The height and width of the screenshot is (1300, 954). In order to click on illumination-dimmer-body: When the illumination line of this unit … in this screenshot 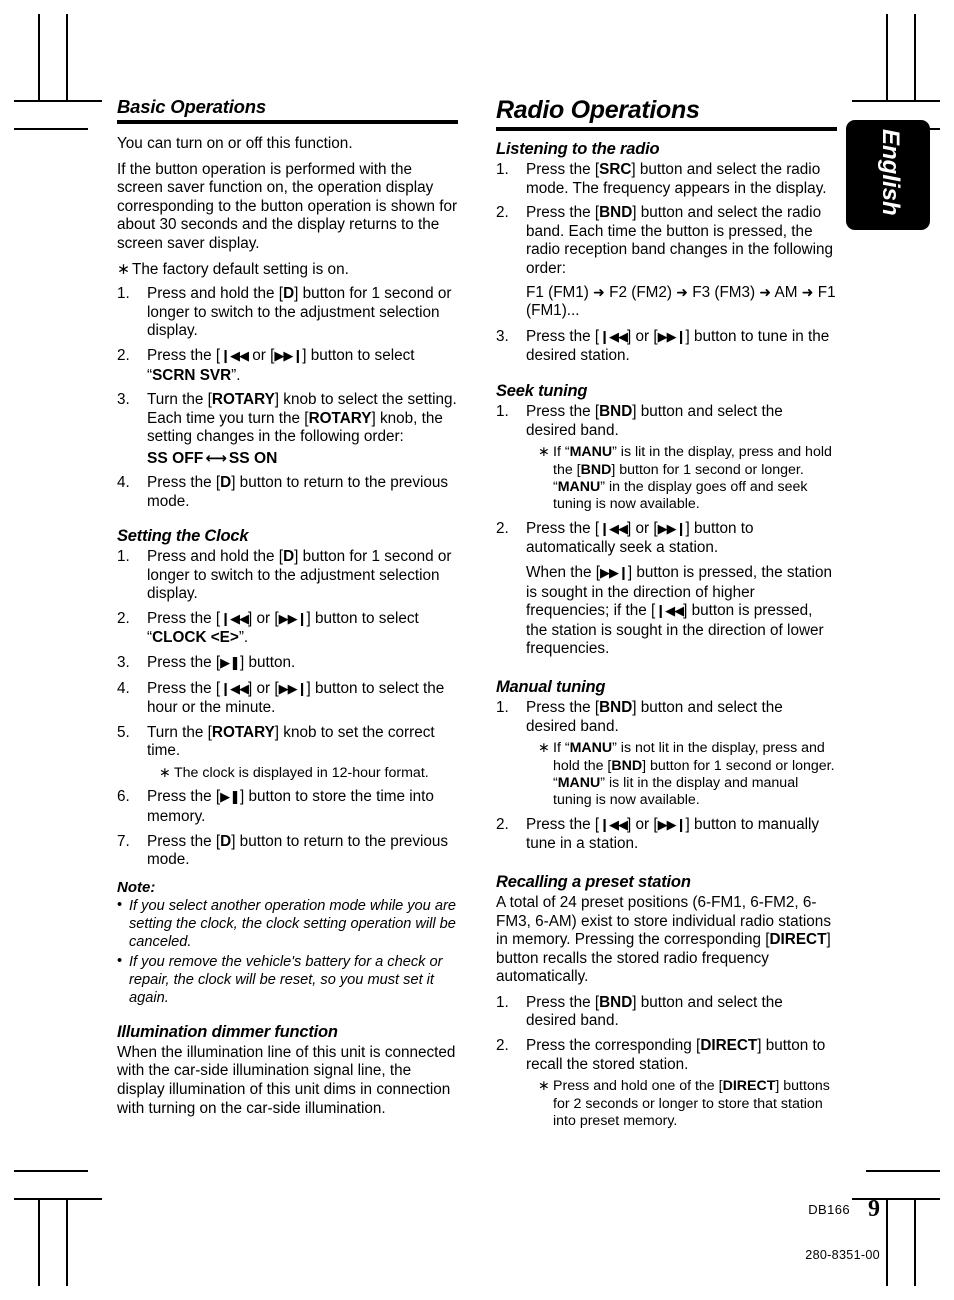, I will do `click(286, 1080)`.